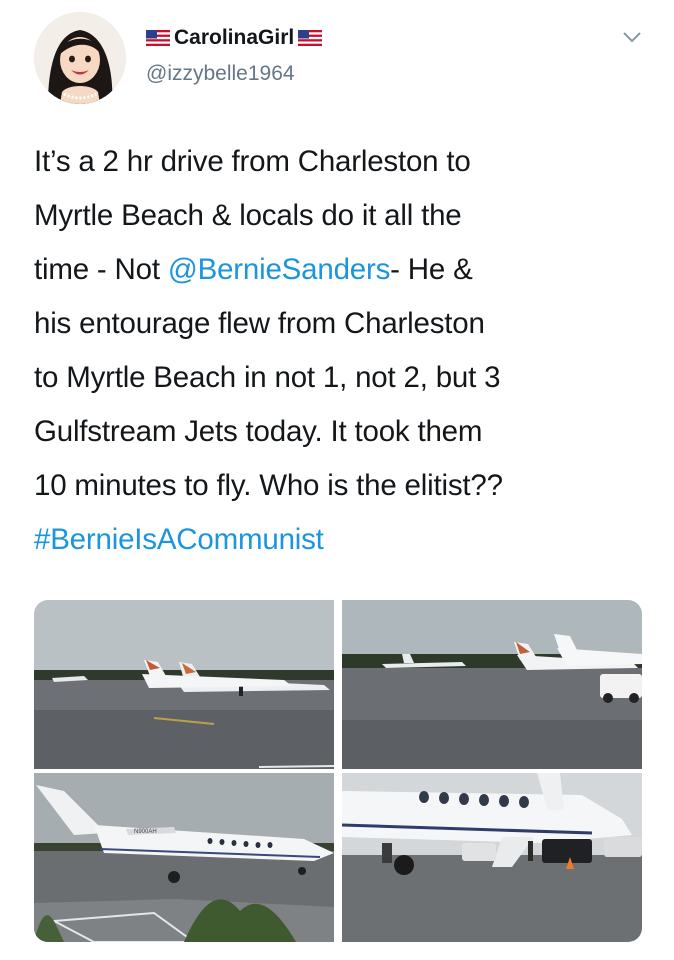 Image resolution: width=674 pixels, height=960 pixels. I want to click on hashtag-link: #BernieIsACommunist, so click(179, 539).